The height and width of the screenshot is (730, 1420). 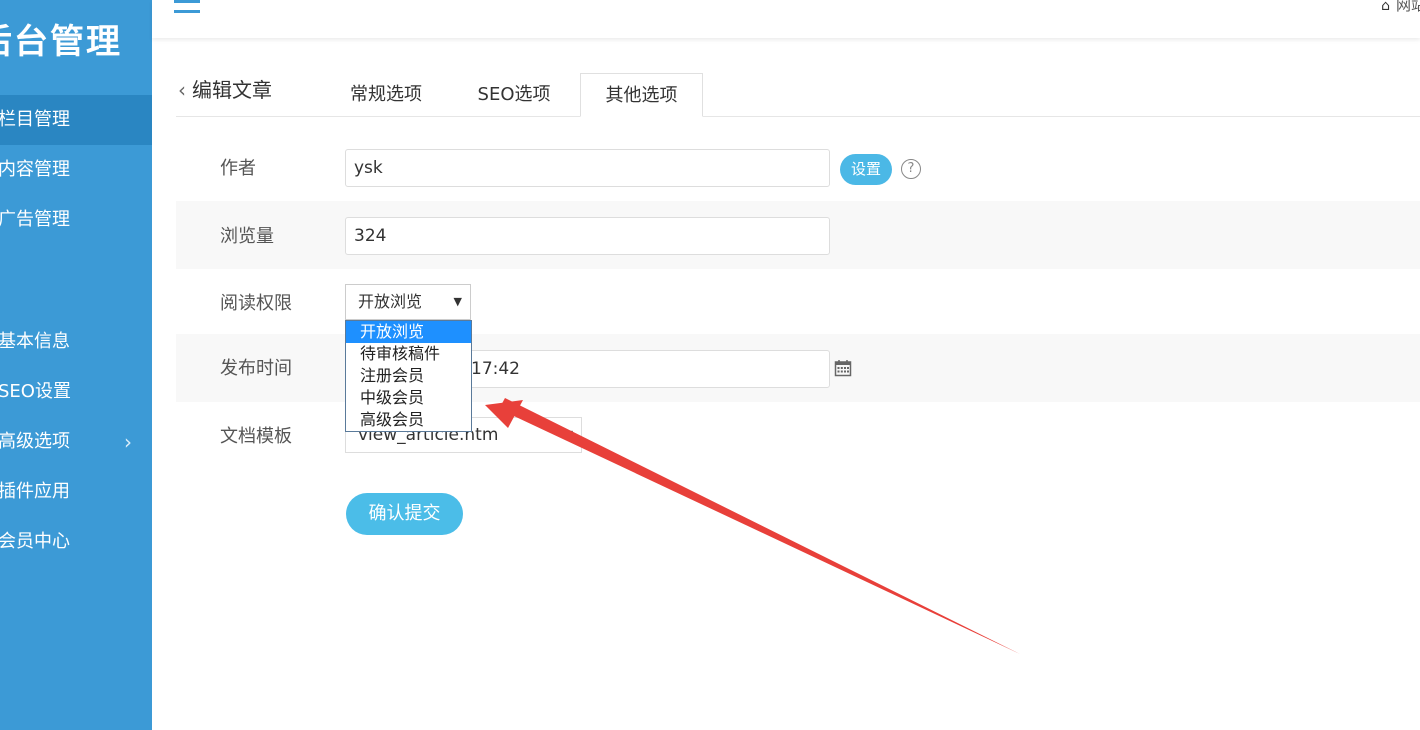 I want to click on tab-label: 其他选项, so click(x=641, y=95).